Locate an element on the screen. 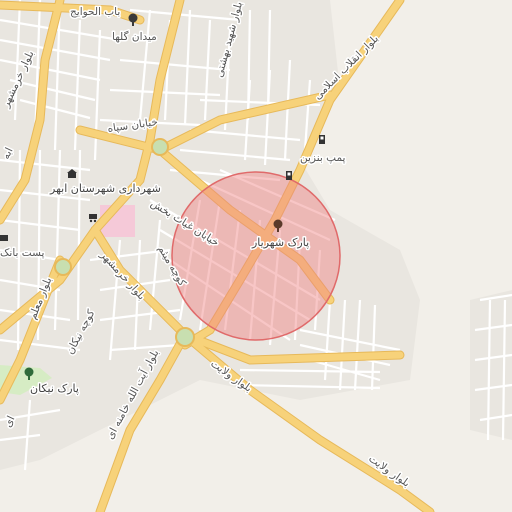  mail-icon is located at coordinates (4, 238).